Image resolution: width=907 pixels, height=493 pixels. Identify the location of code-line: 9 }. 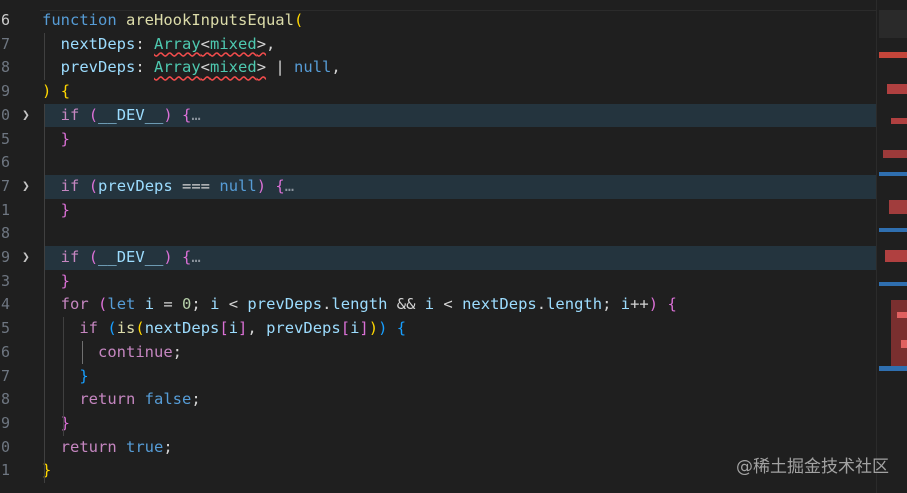
(438, 424).